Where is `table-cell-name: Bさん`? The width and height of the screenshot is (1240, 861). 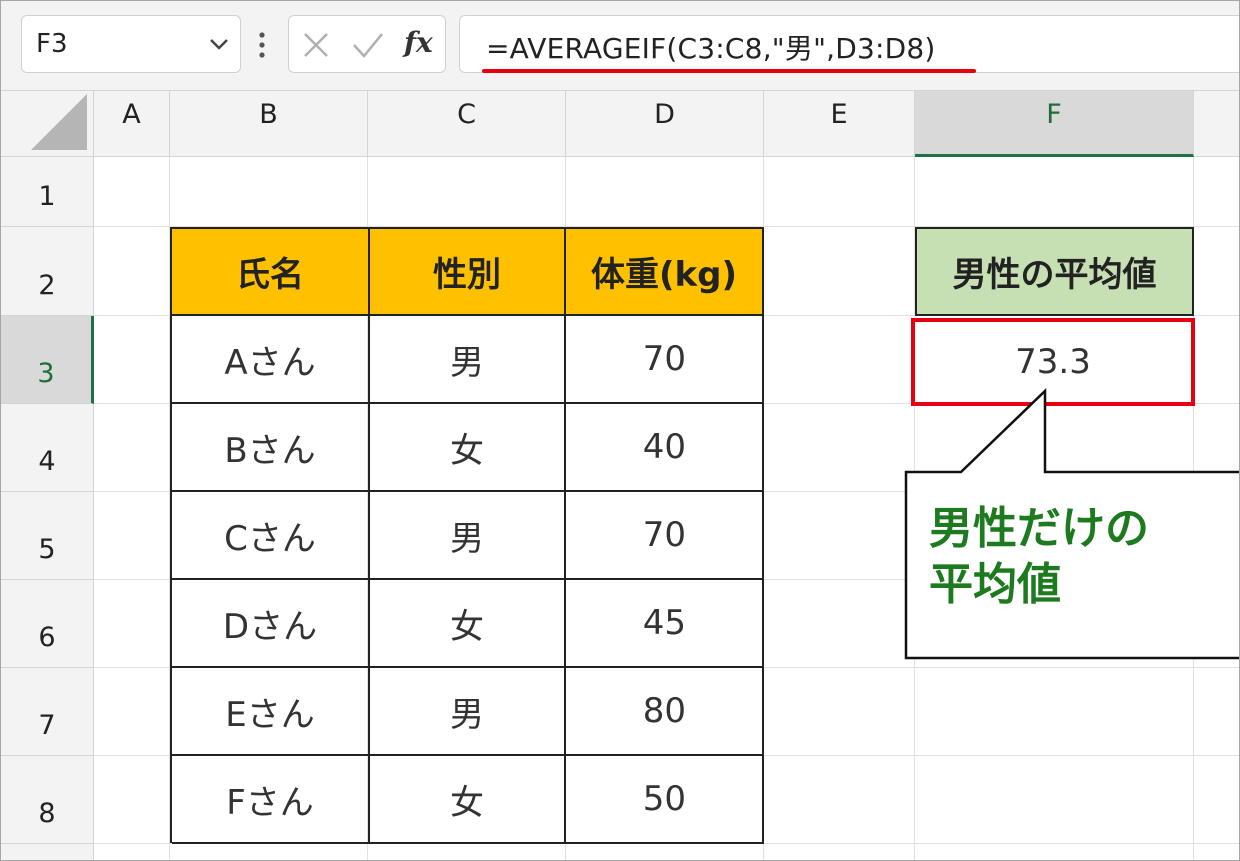
table-cell-name: Bさん is located at coordinates (271, 448).